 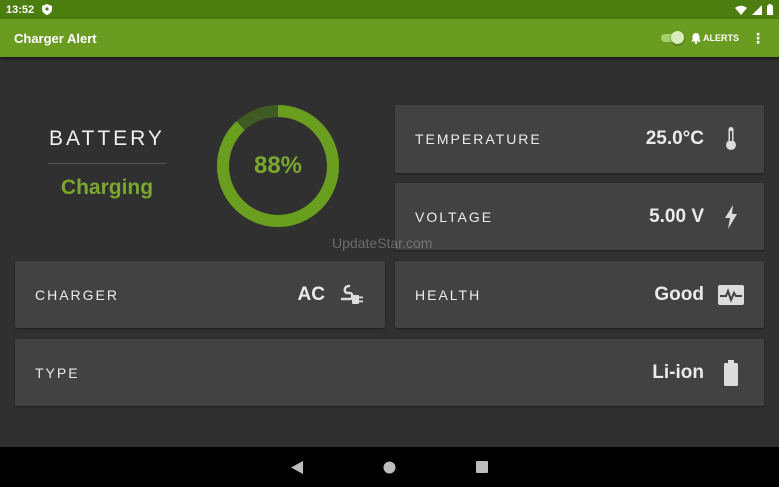 I want to click on app-bar: Charger Alert ALERTS ⋮, so click(x=389, y=38).